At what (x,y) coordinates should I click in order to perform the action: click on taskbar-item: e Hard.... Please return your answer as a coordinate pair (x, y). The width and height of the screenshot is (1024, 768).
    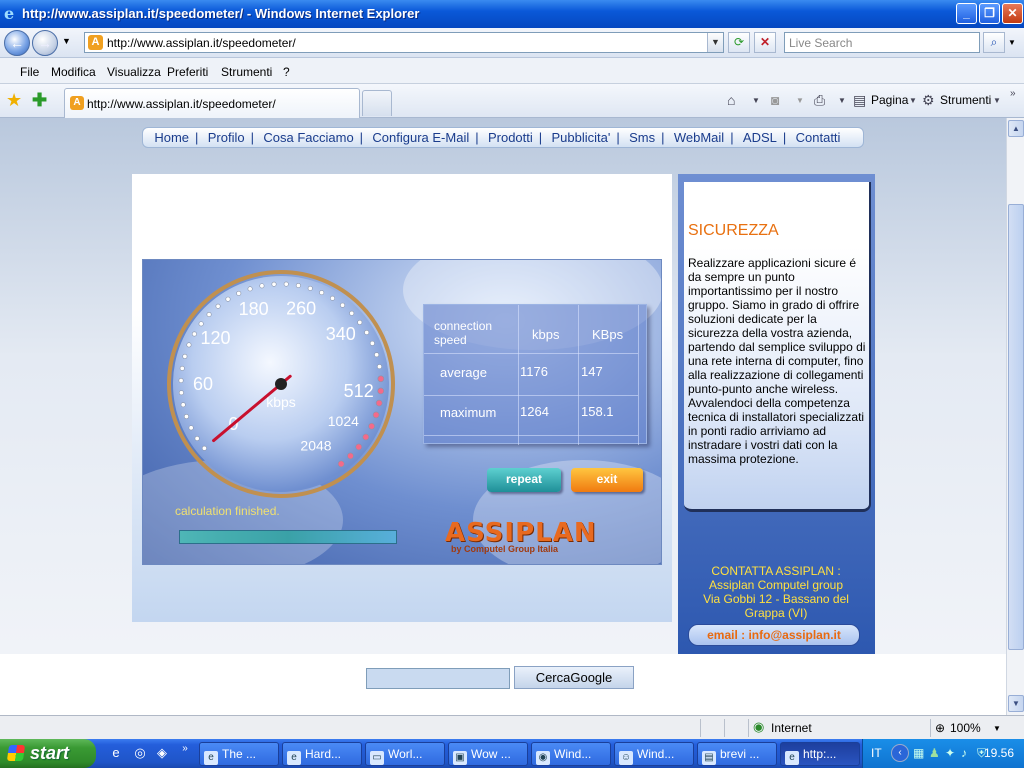
    Looking at the image, I should click on (322, 754).